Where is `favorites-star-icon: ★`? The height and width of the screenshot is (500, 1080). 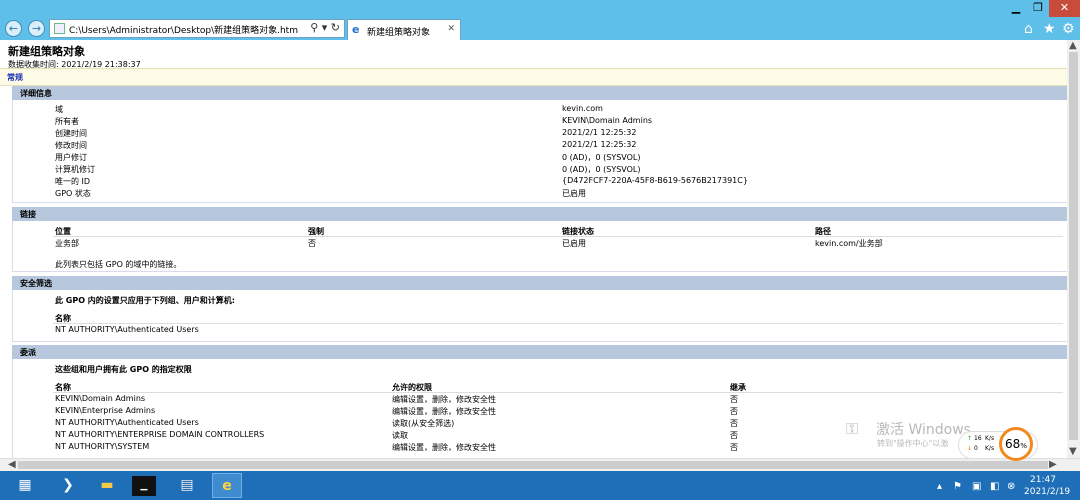 favorites-star-icon: ★ is located at coordinates (1049, 29).